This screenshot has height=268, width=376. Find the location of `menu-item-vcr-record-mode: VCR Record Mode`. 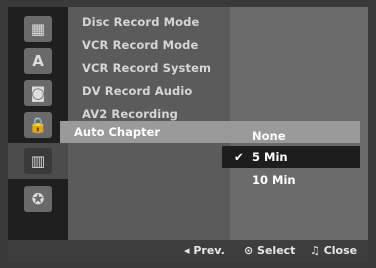

menu-item-vcr-record-mode: VCR Record Mode is located at coordinates (140, 45).